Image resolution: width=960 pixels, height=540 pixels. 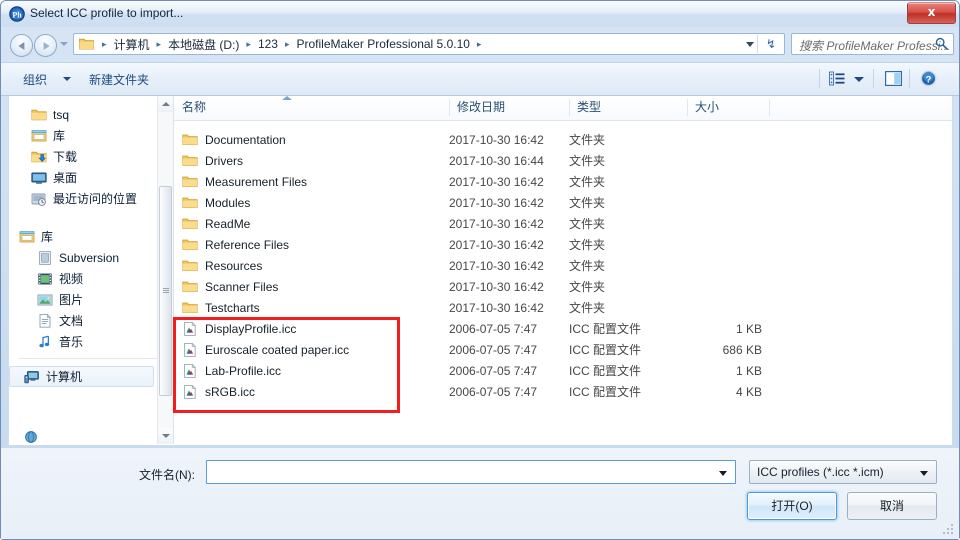 I want to click on filename-input, so click(x=471, y=472).